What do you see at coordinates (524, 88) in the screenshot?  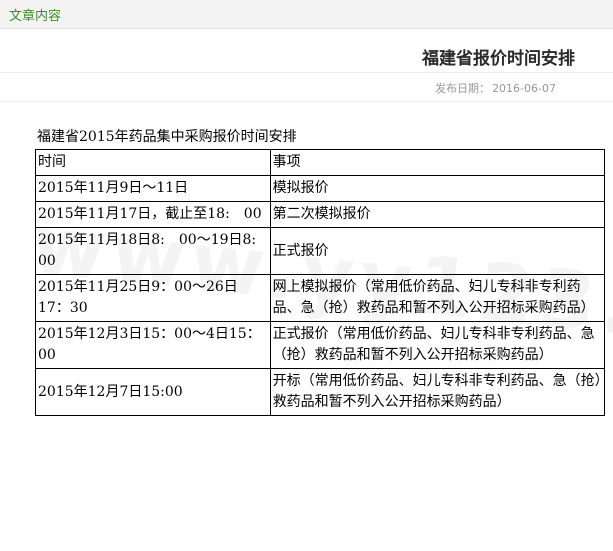 I see `publish-date-value: 2016-06-07` at bounding box center [524, 88].